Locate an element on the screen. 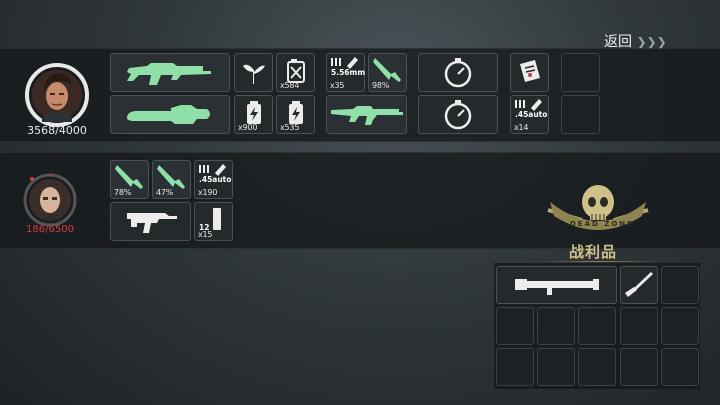 The height and width of the screenshot is (405, 720). rocket-launcher-icon is located at coordinates (557, 287).